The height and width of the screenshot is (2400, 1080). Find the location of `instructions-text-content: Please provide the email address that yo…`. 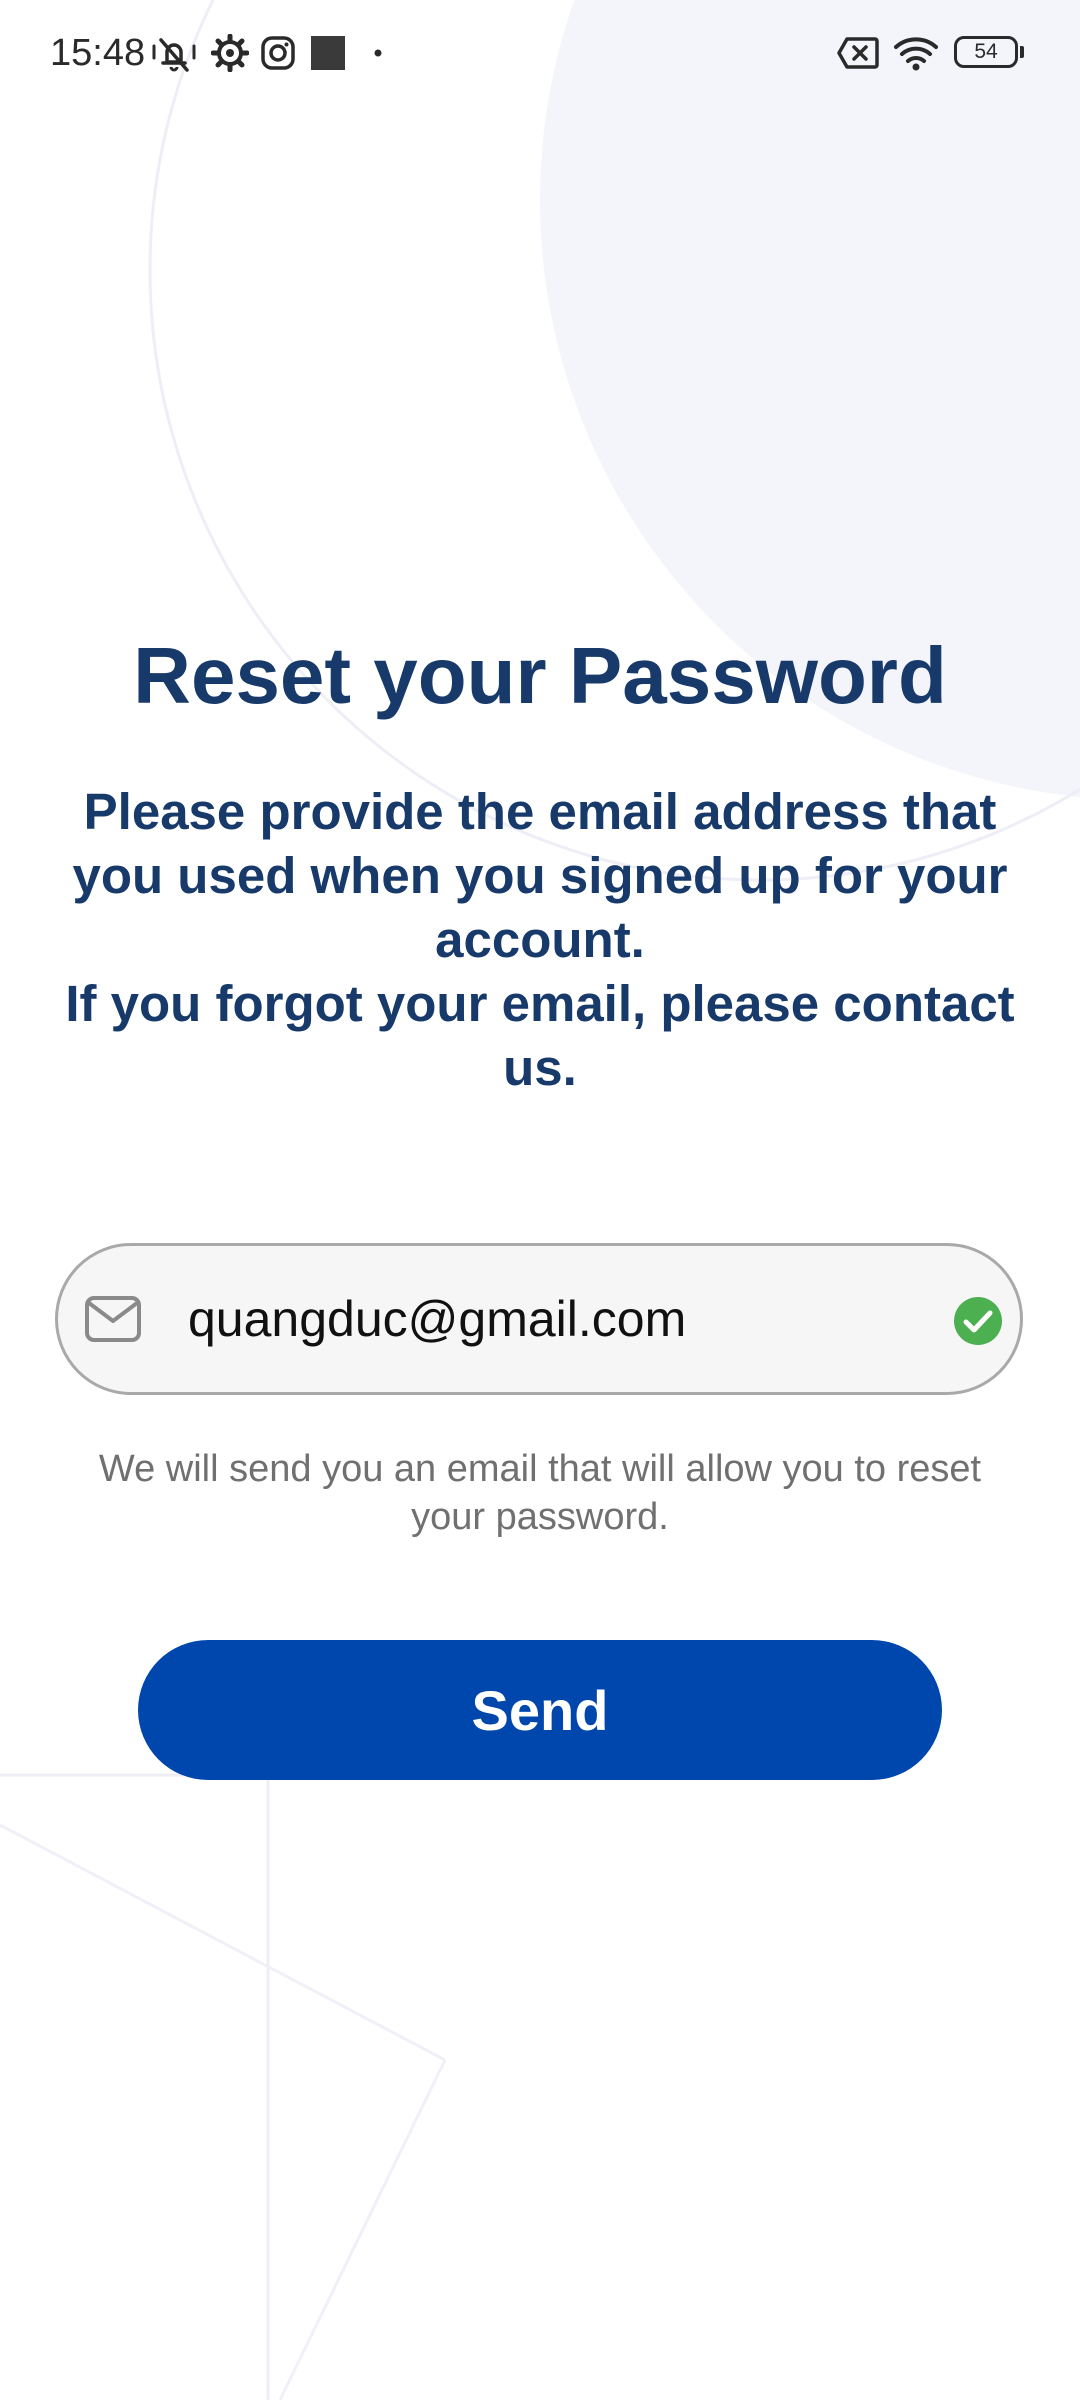

instructions-text-content: Please provide the email address that yo… is located at coordinates (540, 939).